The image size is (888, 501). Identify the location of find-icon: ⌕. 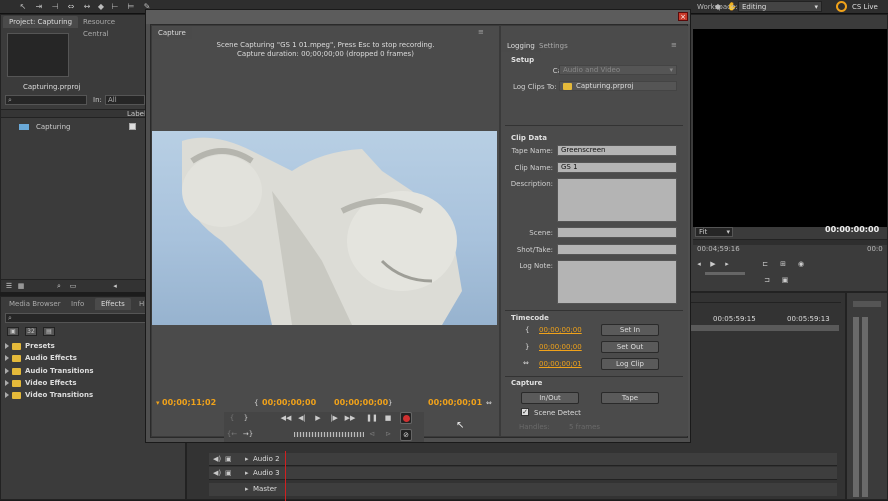
(59, 286).